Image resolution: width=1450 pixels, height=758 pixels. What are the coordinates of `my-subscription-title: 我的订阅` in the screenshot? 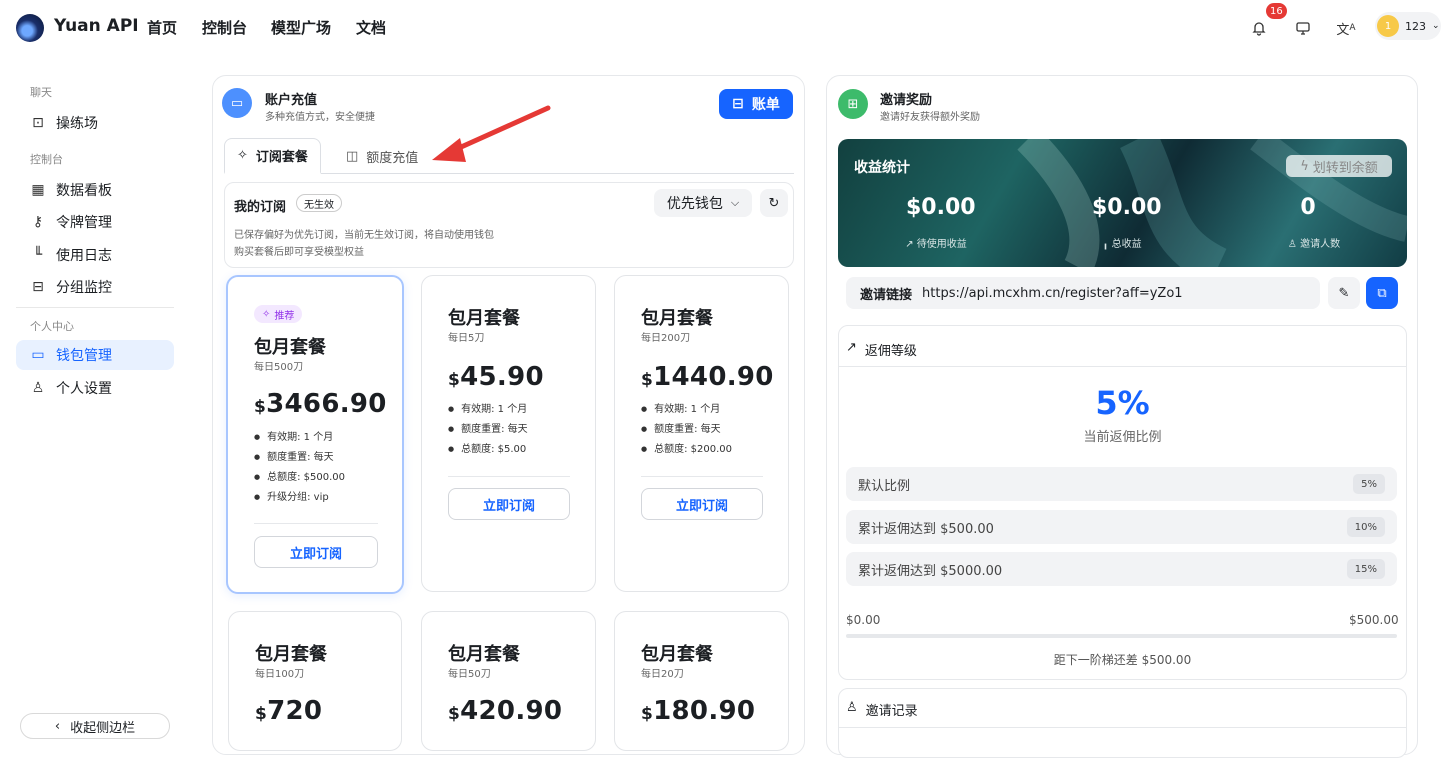 It's located at (260, 207).